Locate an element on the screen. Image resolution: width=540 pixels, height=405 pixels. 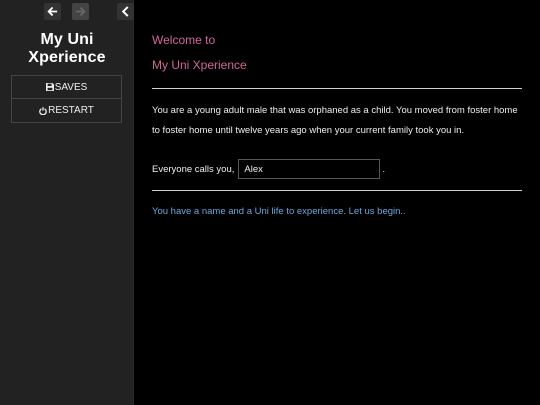
saves-button: SAVES is located at coordinates (66, 87).